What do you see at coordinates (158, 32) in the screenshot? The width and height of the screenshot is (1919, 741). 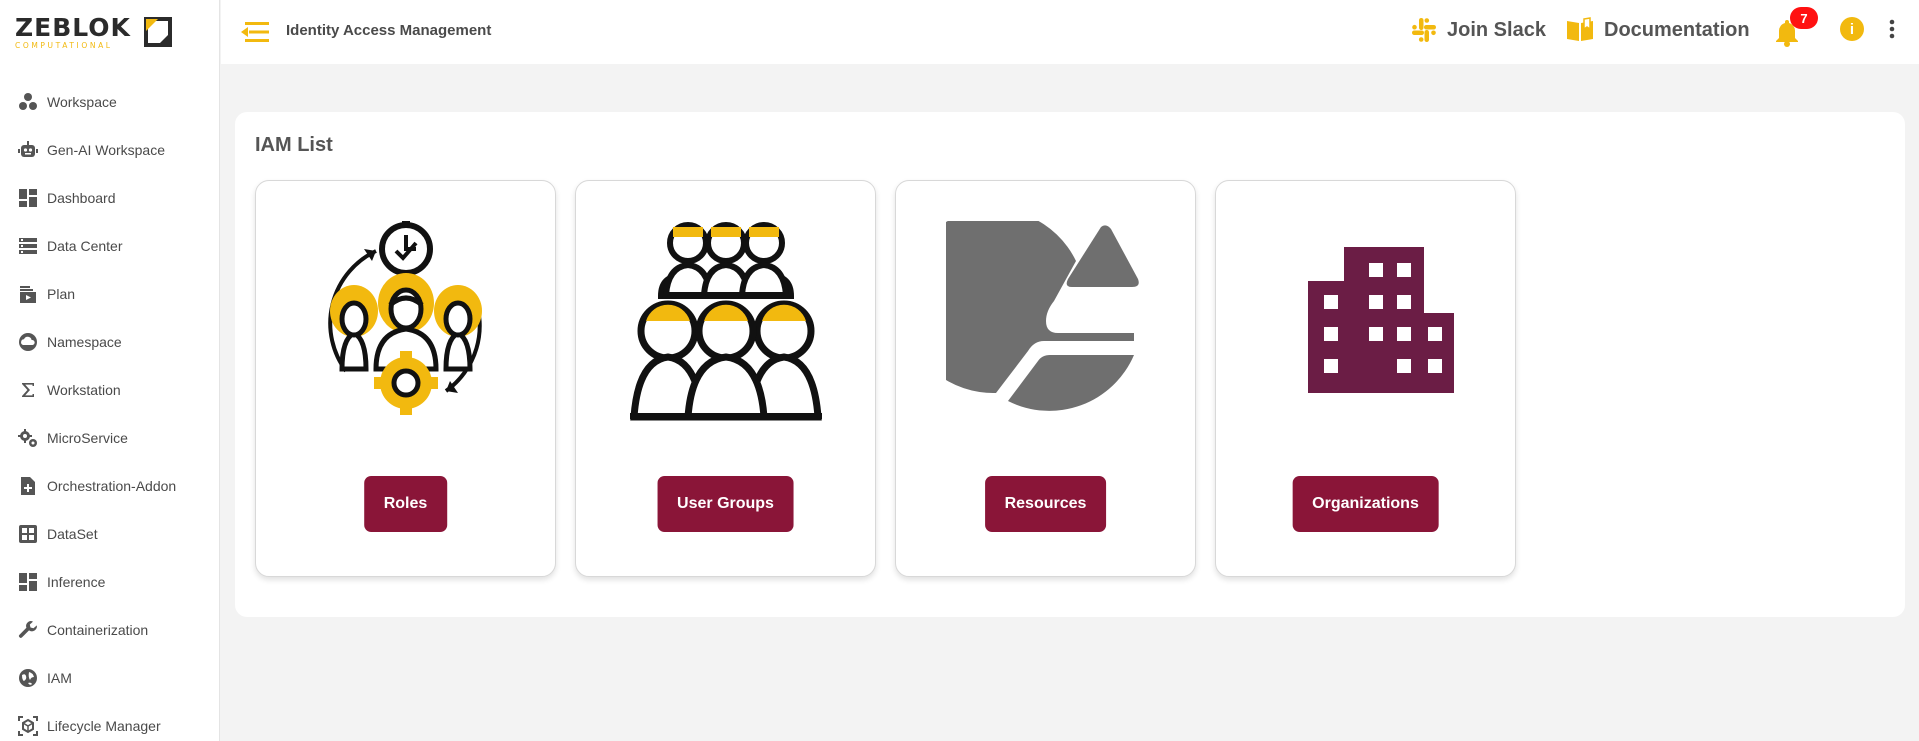 I see `logo-mark-icon` at bounding box center [158, 32].